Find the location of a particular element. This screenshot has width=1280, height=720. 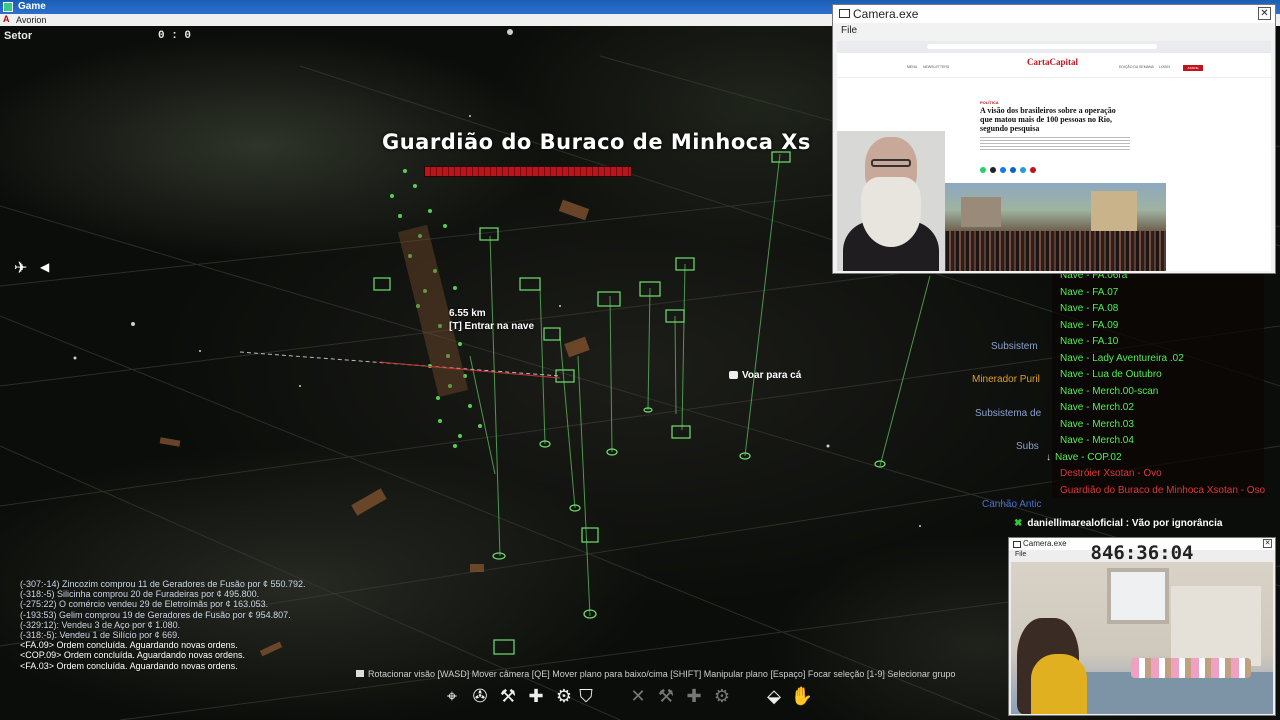

browser-address-bar is located at coordinates (1054, 47).